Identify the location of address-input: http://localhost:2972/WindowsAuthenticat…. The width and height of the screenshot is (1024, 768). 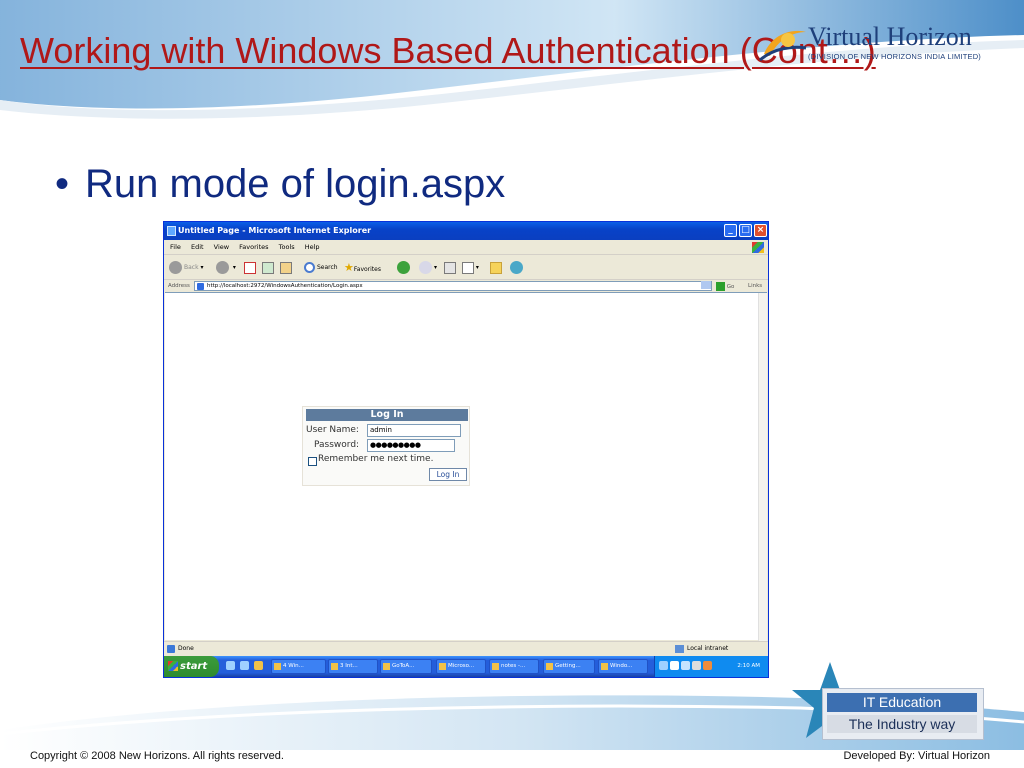
(453, 286).